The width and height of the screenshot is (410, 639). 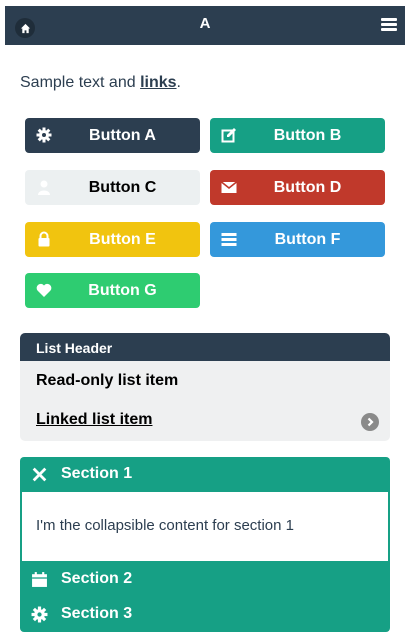 What do you see at coordinates (97, 613) in the screenshot?
I see `section-3-label: Section 3` at bounding box center [97, 613].